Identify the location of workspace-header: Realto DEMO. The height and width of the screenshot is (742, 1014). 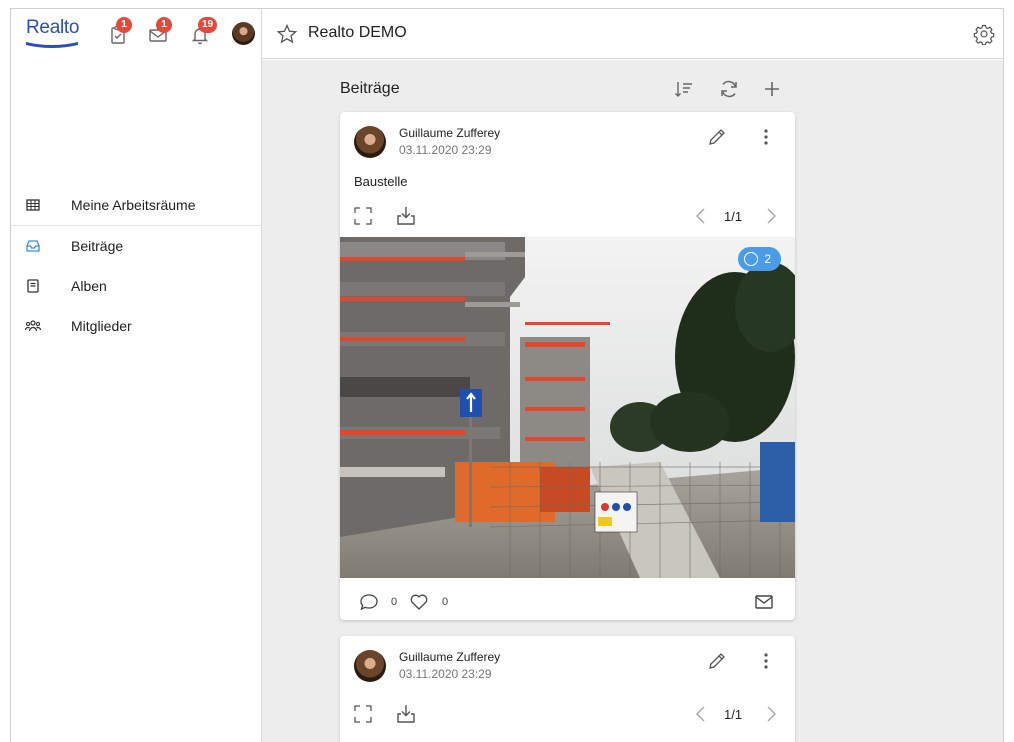
(632, 34).